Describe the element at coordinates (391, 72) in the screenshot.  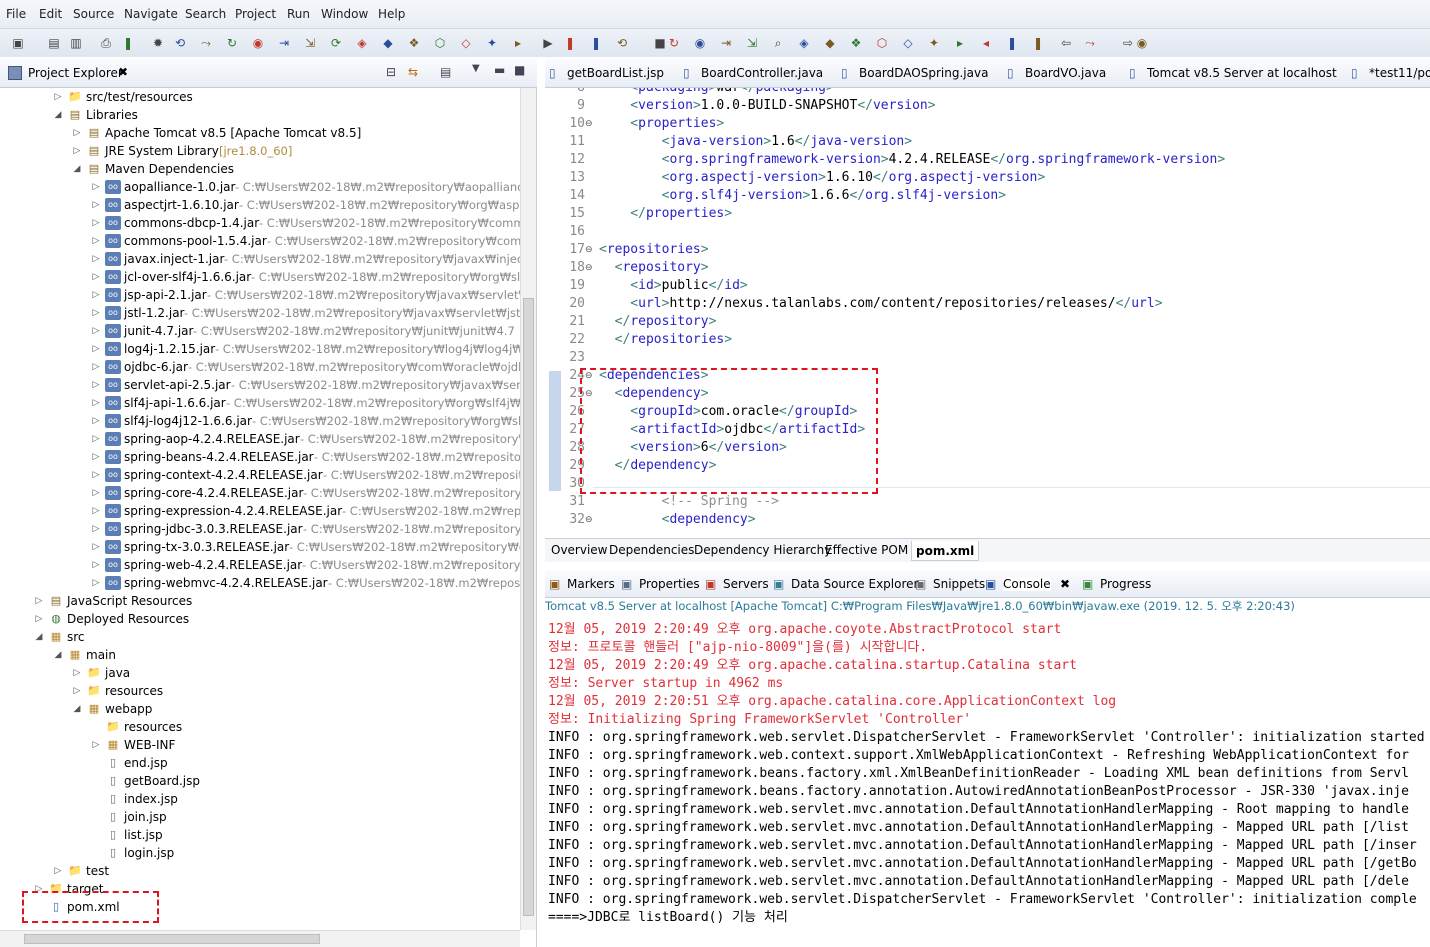
I see `collapse-all-icon: ⊟` at that location.